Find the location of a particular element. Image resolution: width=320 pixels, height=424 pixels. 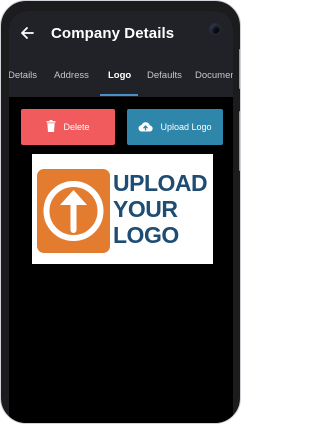

logo-text: UPLOAD YOUR LOGO is located at coordinates (160, 209).